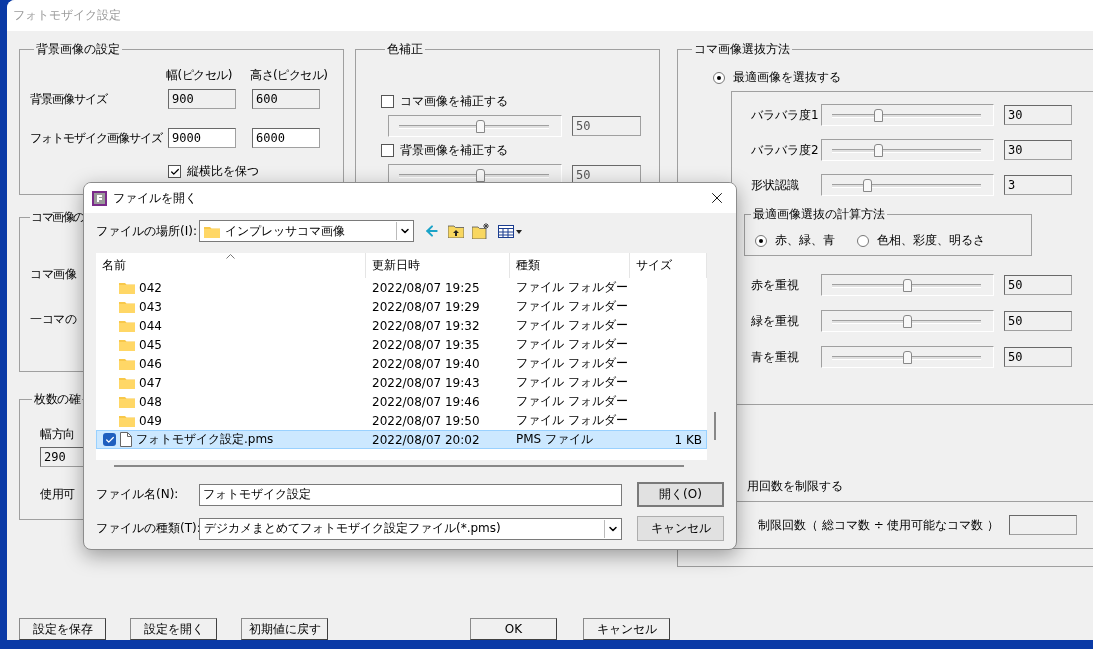 The width and height of the screenshot is (1093, 649). What do you see at coordinates (286, 138) in the screenshot?
I see `height-field: 6000` at bounding box center [286, 138].